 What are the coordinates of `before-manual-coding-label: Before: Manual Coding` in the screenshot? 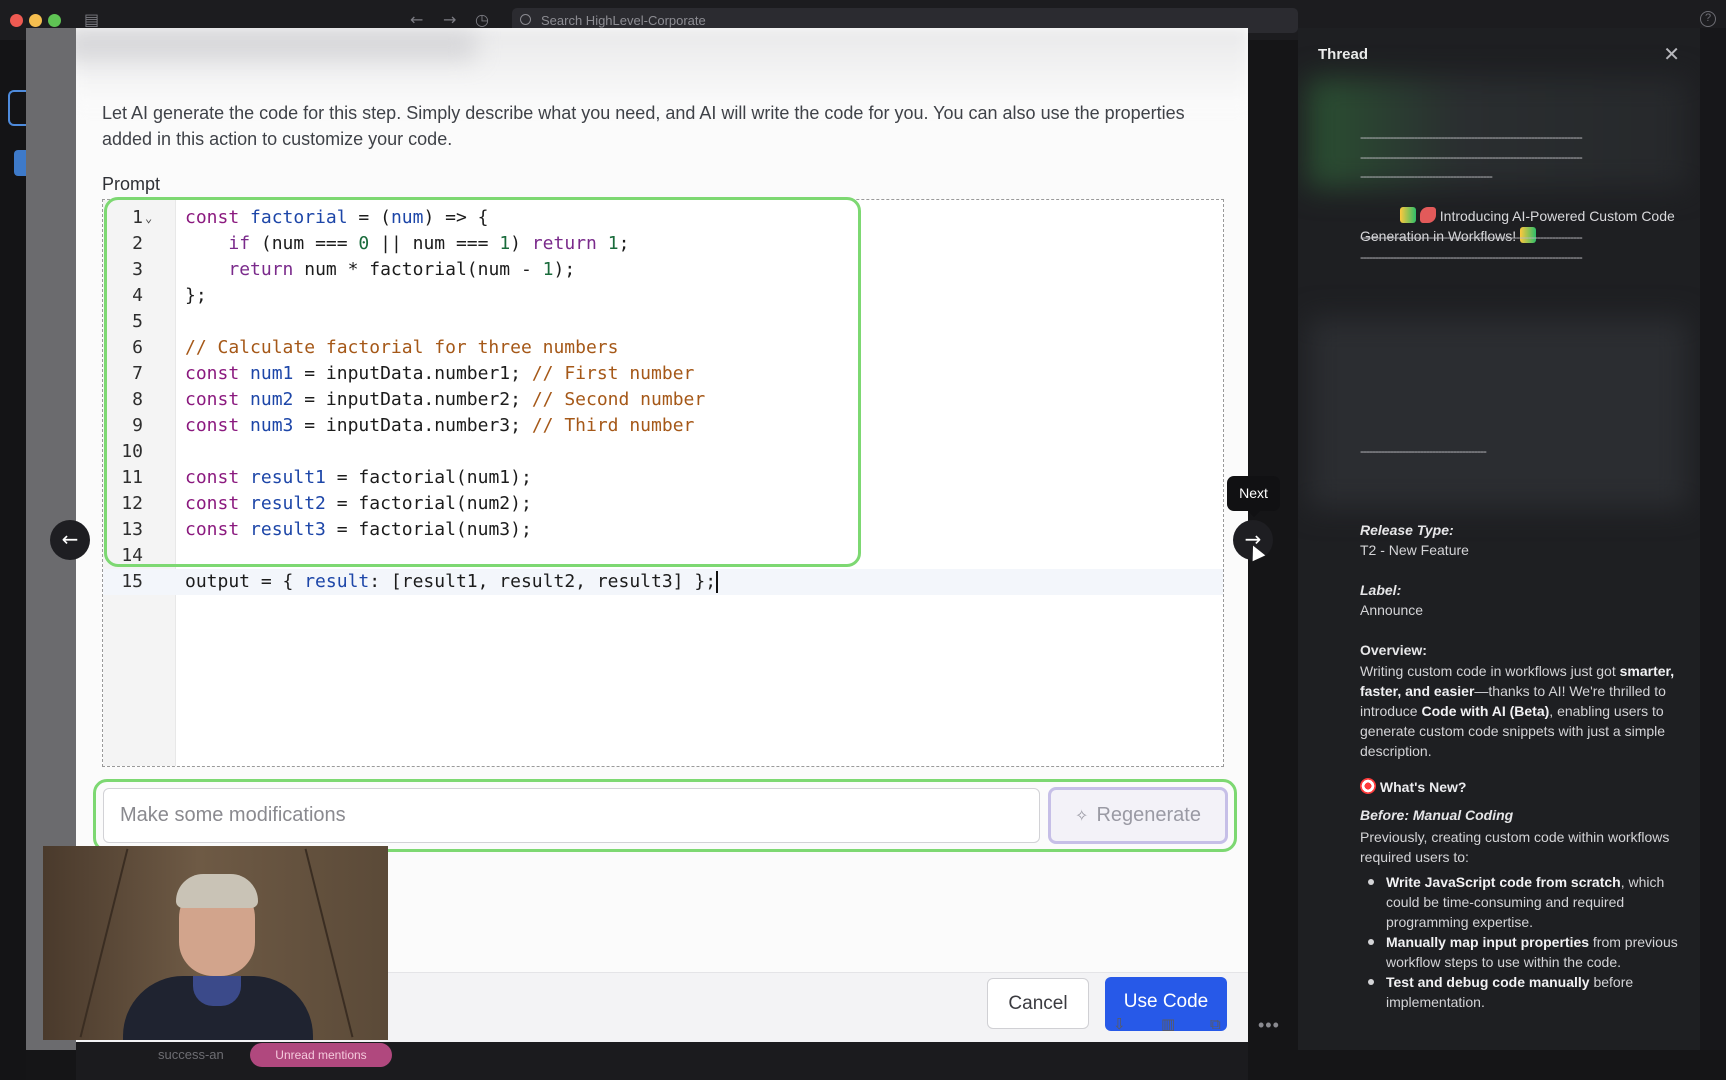 It's located at (1437, 815).